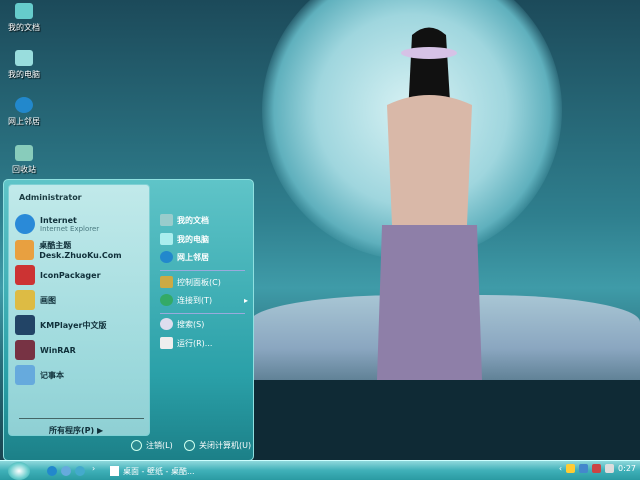  What do you see at coordinates (166, 324) in the screenshot?
I see `search-magnifier-icon` at bounding box center [166, 324].